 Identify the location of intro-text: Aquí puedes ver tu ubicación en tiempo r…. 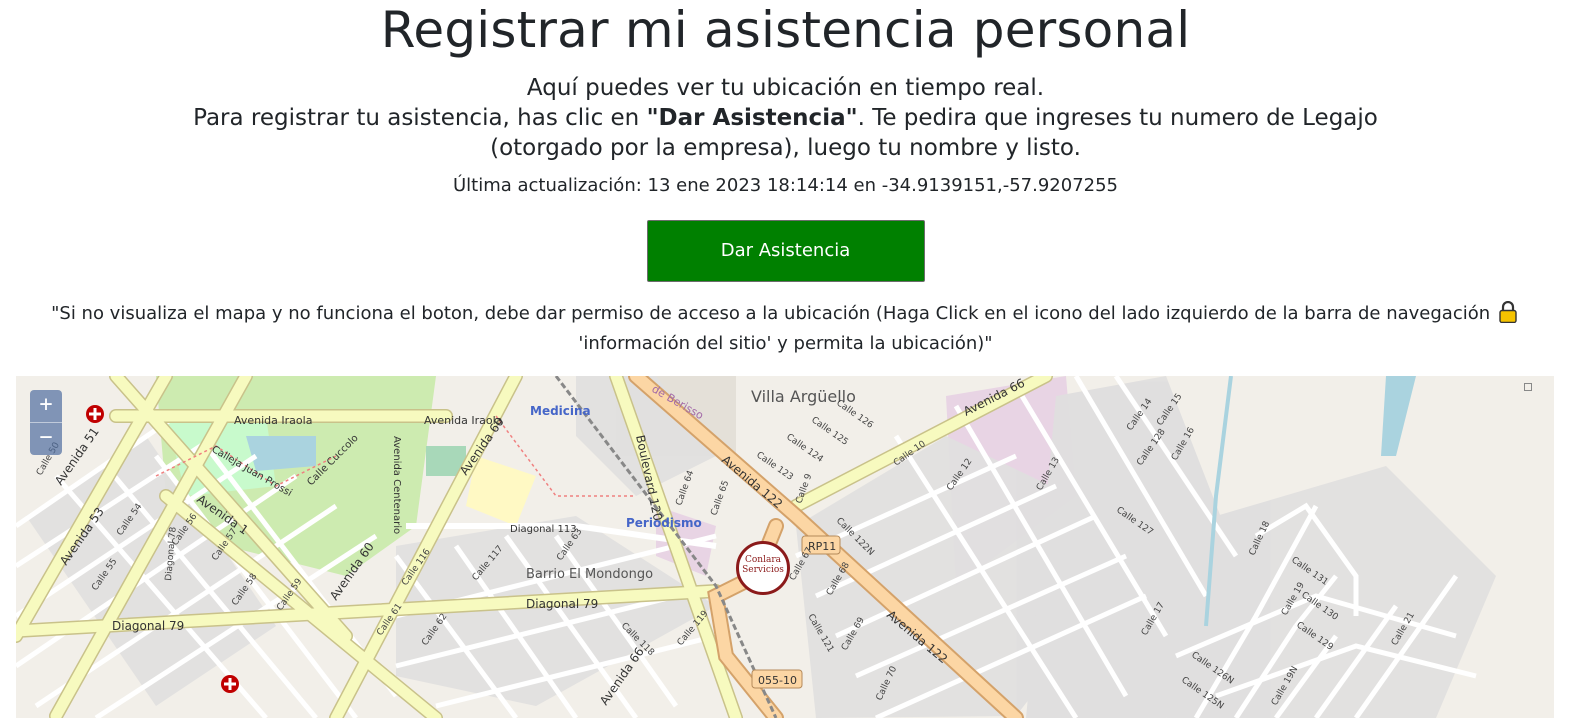
(785, 118).